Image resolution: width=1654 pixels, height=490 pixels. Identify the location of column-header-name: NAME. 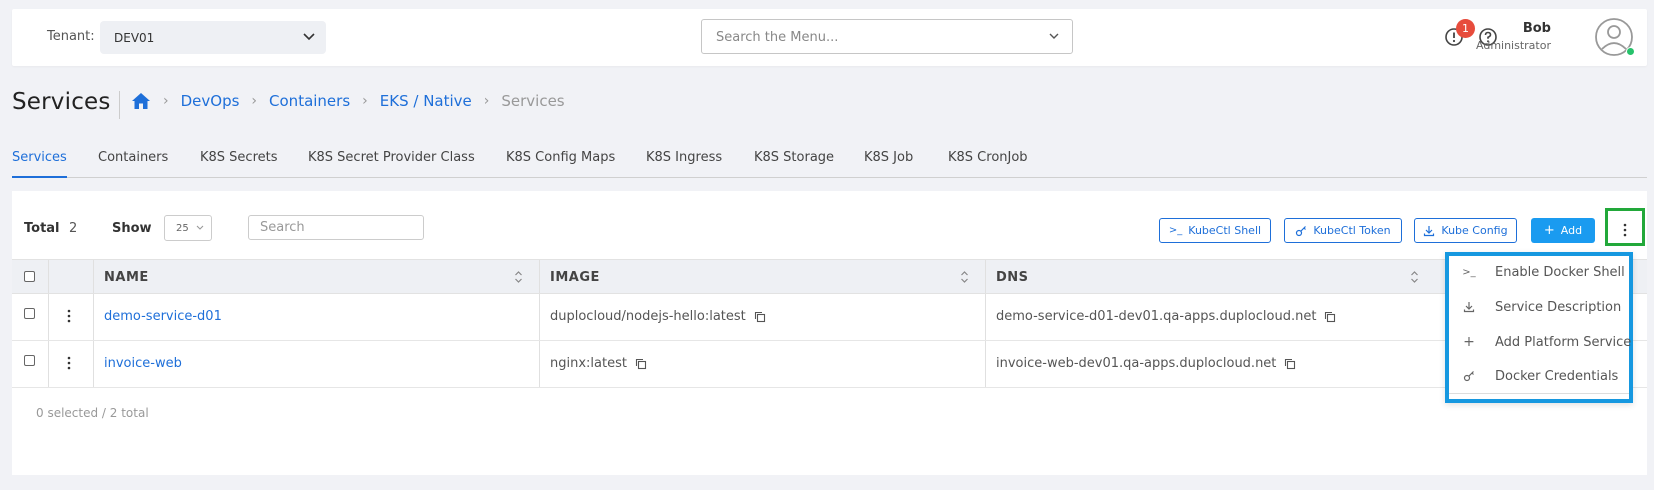
(126, 277).